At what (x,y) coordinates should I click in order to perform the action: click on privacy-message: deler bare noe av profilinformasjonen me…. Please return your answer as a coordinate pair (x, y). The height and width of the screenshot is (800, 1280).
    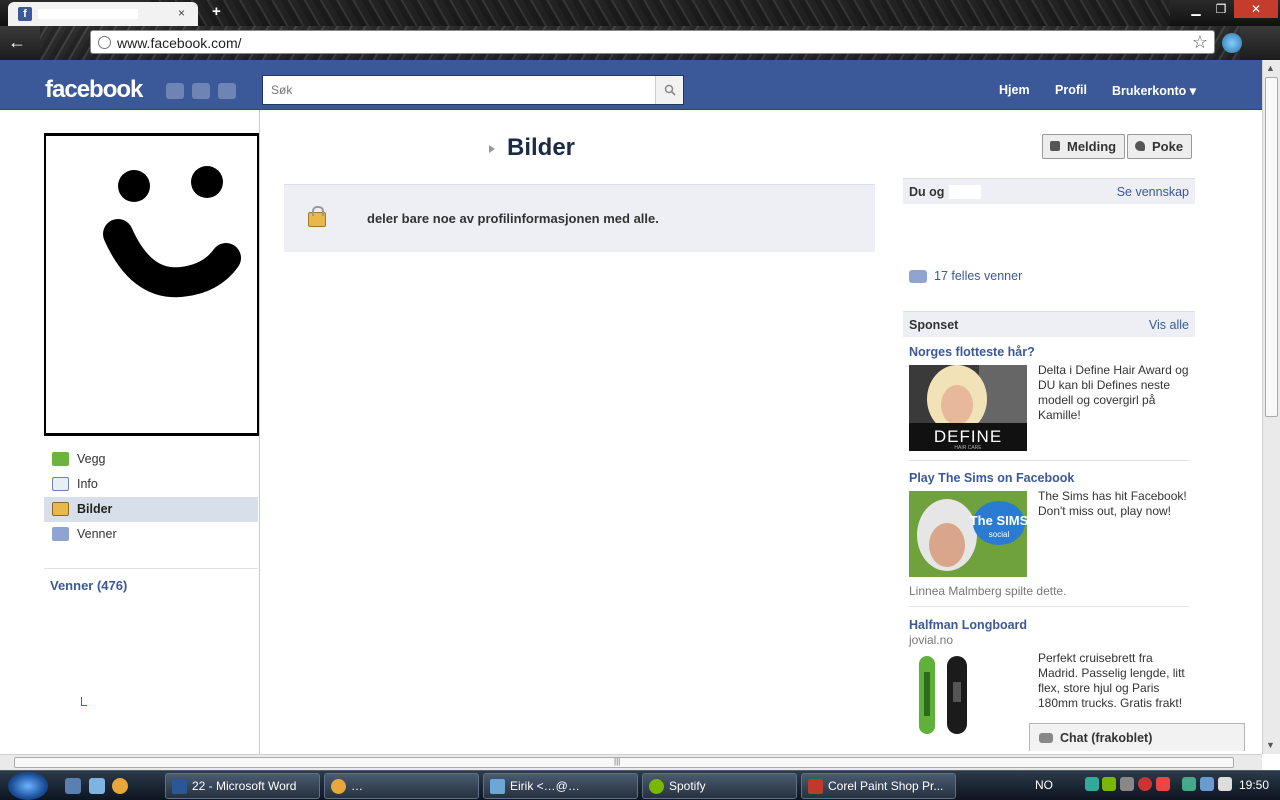
    Looking at the image, I should click on (513, 218).